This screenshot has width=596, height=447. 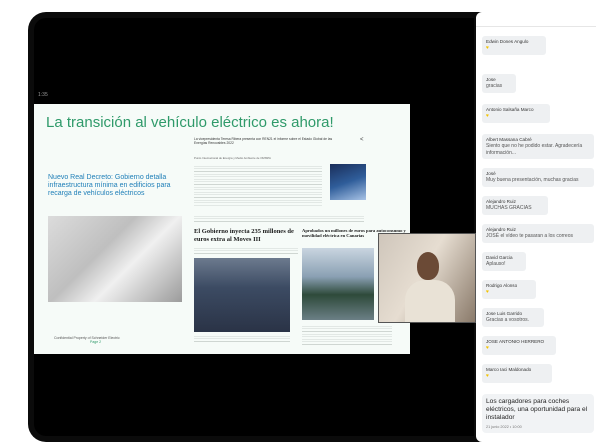 I want to click on presenter-head, so click(x=428, y=266).